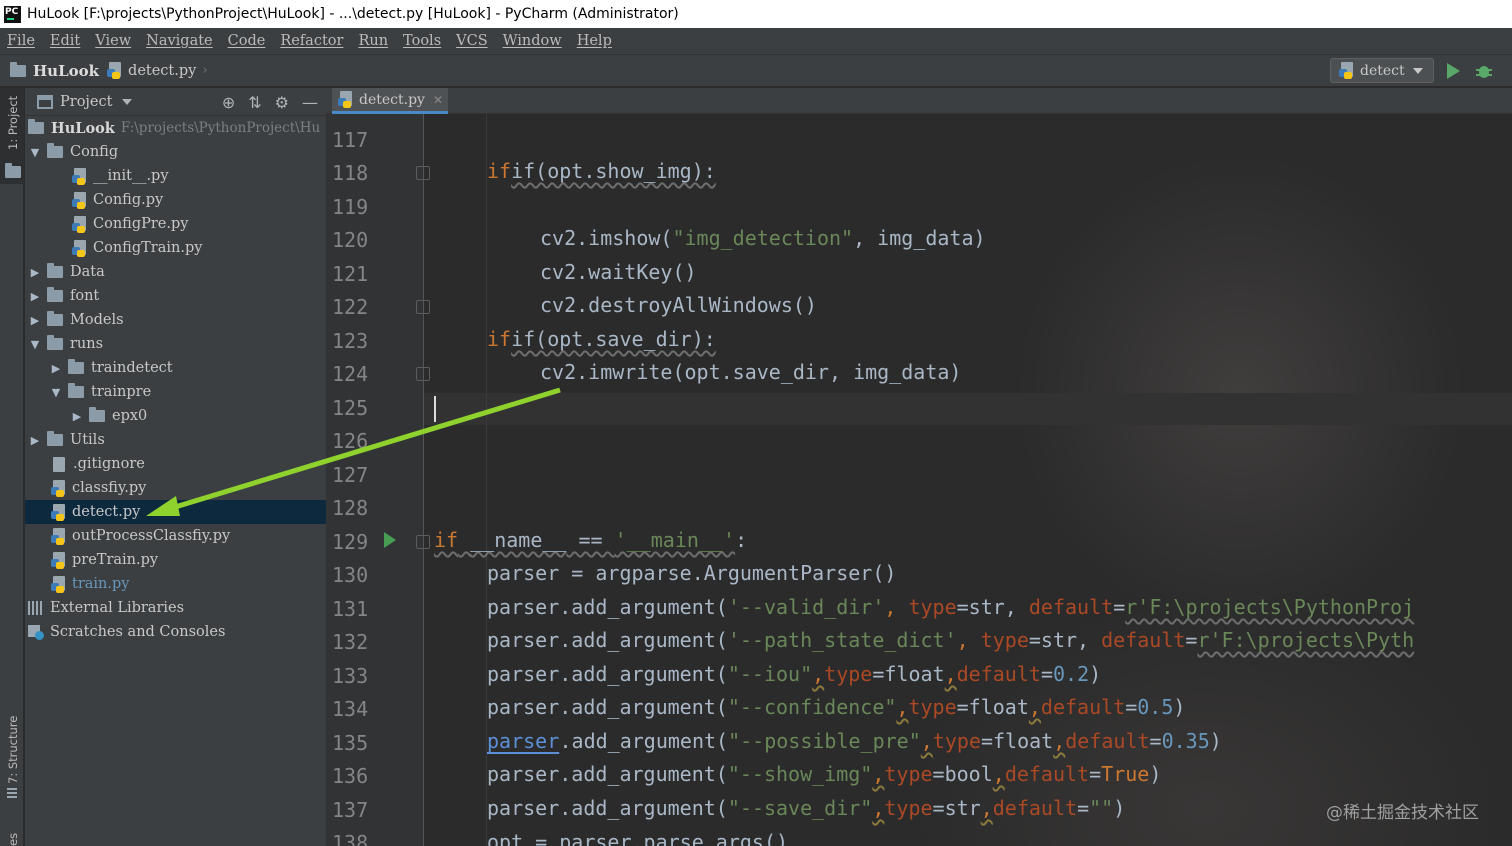 Image resolution: width=1512 pixels, height=846 pixels. What do you see at coordinates (247, 41) in the screenshot?
I see `menu-code: Code` at bounding box center [247, 41].